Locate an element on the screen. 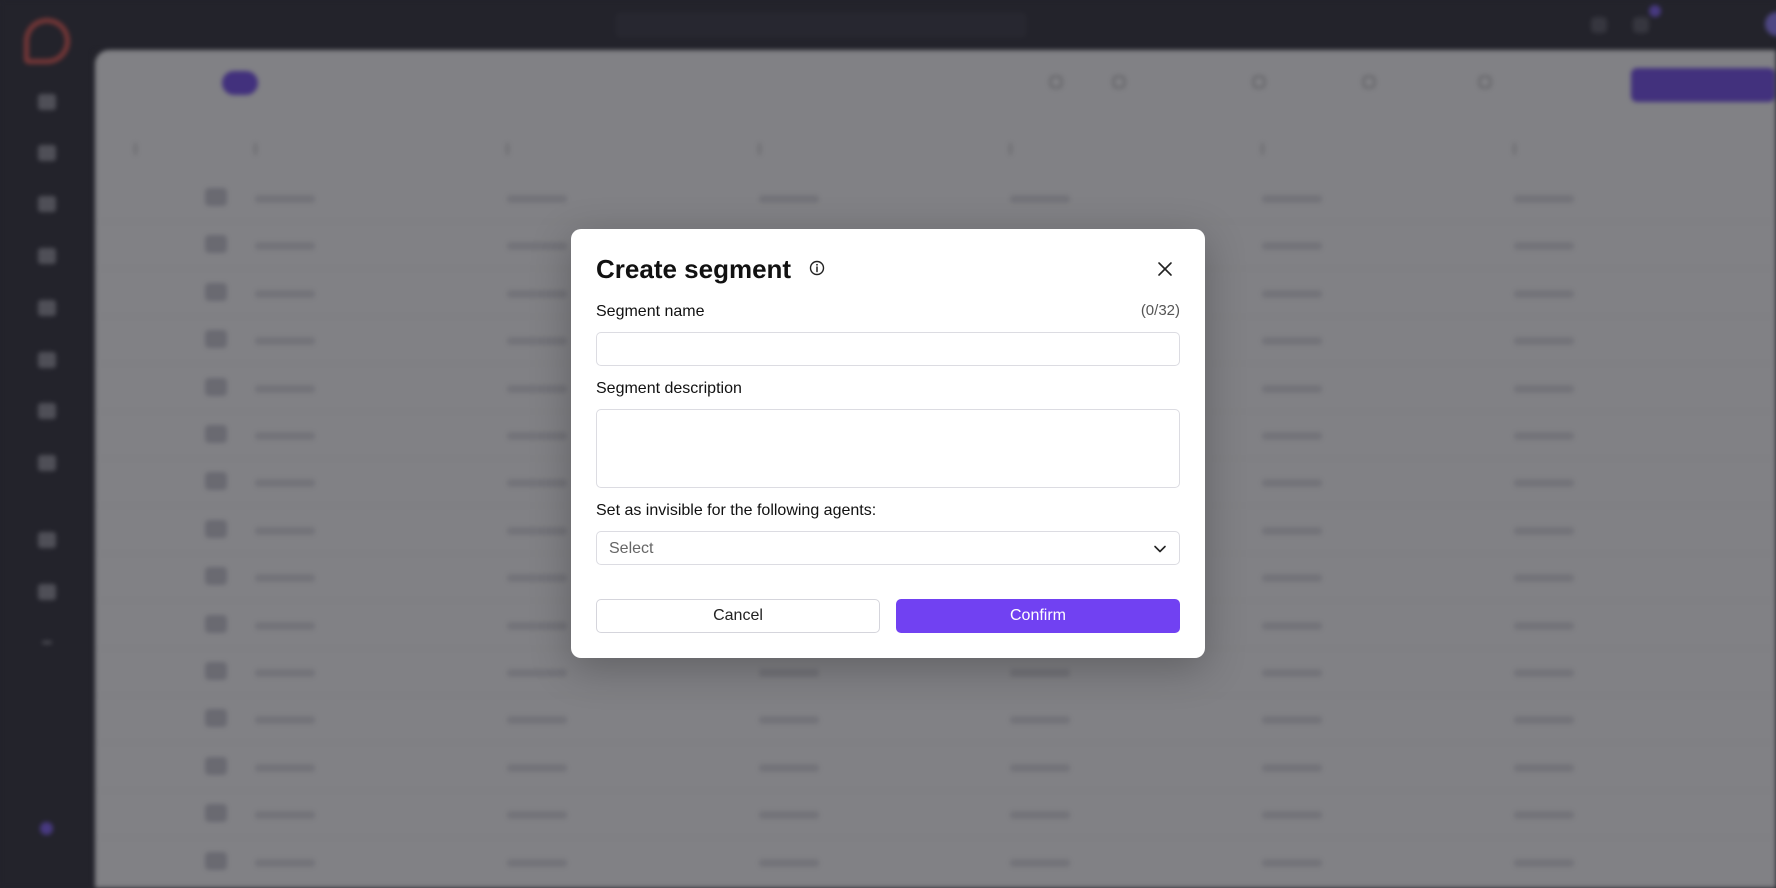  cancel-button: Cancel is located at coordinates (738, 616).